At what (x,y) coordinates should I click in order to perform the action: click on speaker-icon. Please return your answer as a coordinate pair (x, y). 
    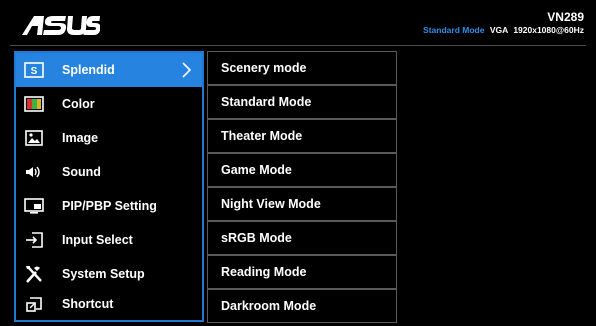
    Looking at the image, I should click on (34, 172).